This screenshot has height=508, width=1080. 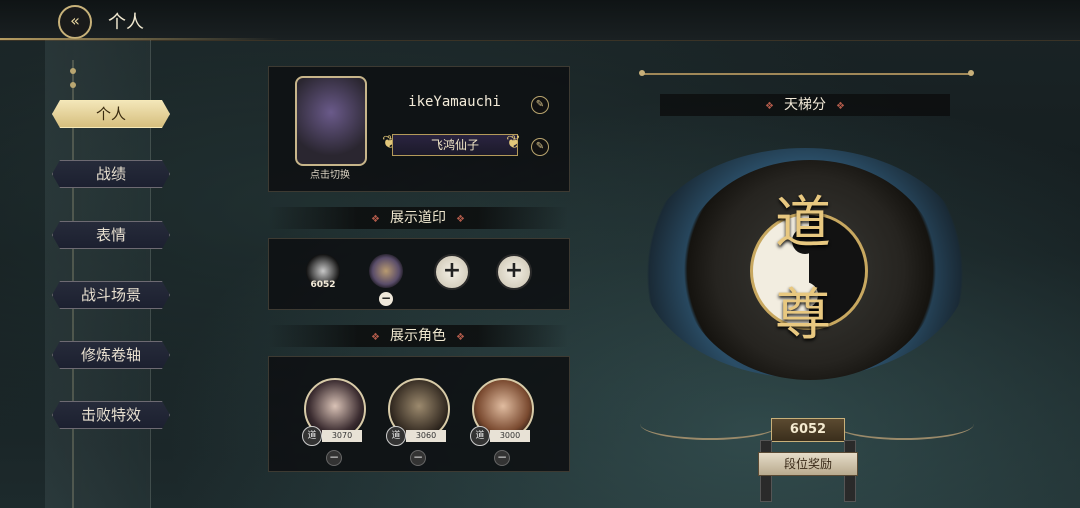 I want to click on avatar, so click(x=331, y=121).